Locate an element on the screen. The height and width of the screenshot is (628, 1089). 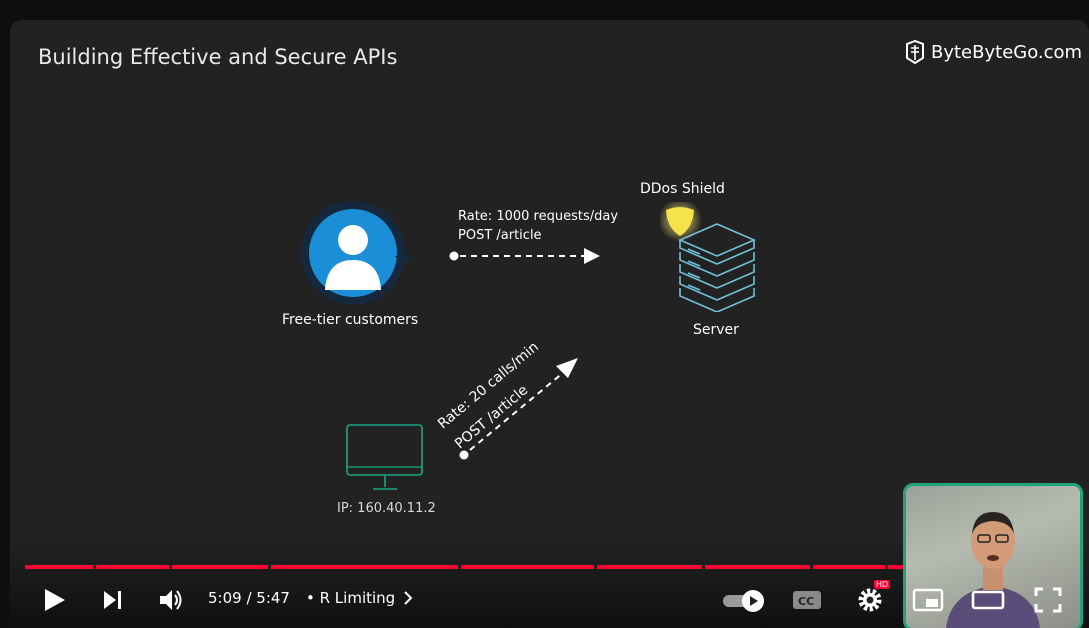
captions-button: CC is located at coordinates (807, 600).